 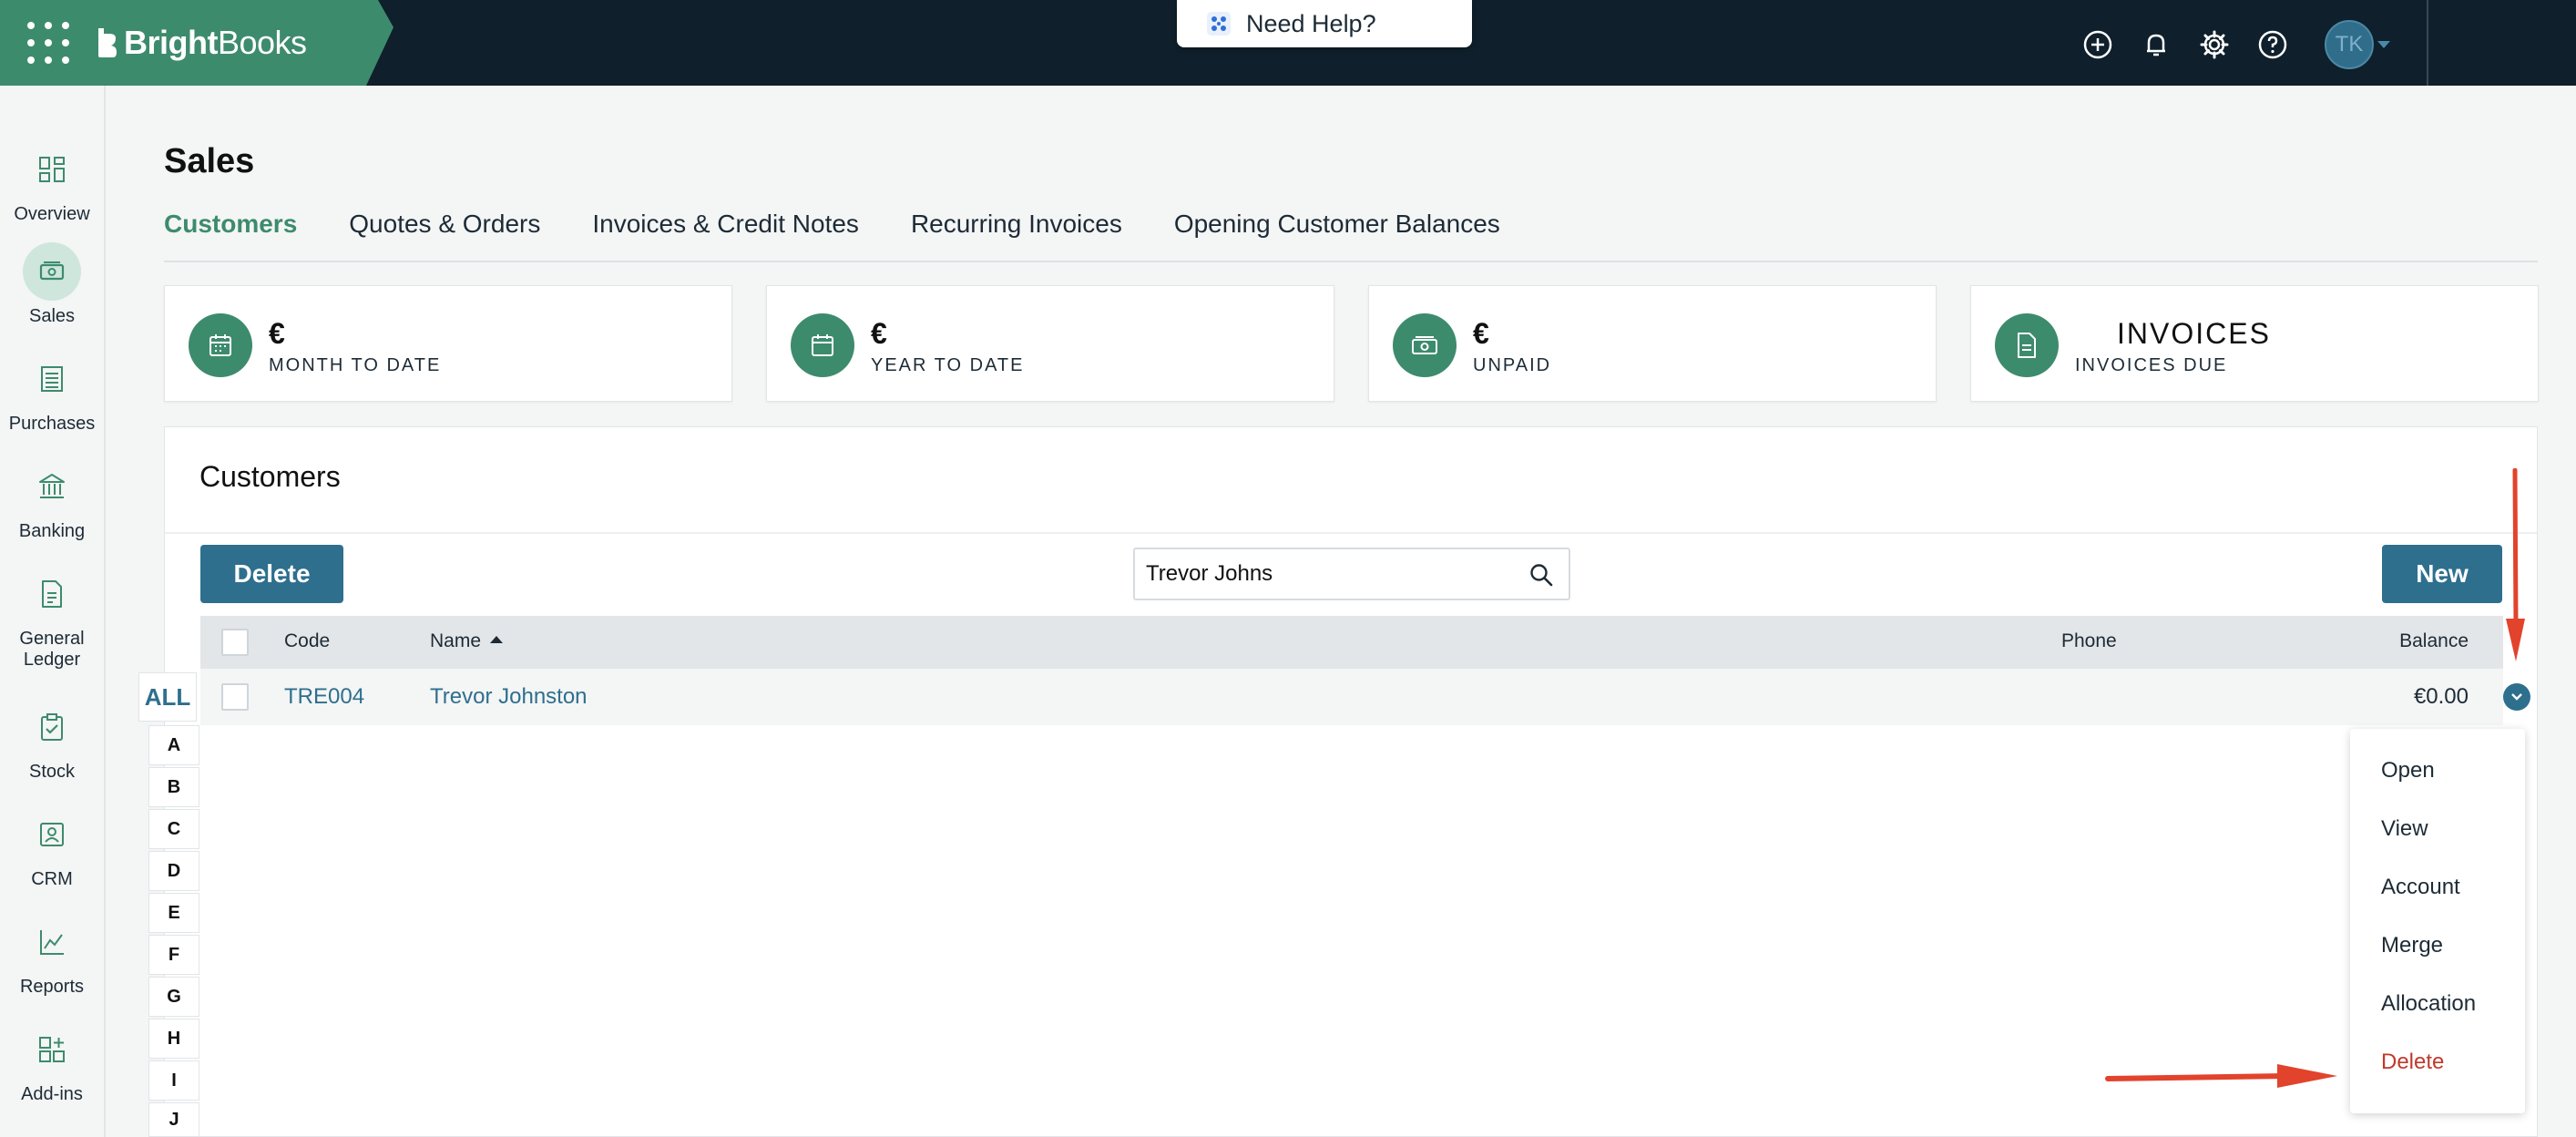 What do you see at coordinates (1541, 575) in the screenshot?
I see `search-icon` at bounding box center [1541, 575].